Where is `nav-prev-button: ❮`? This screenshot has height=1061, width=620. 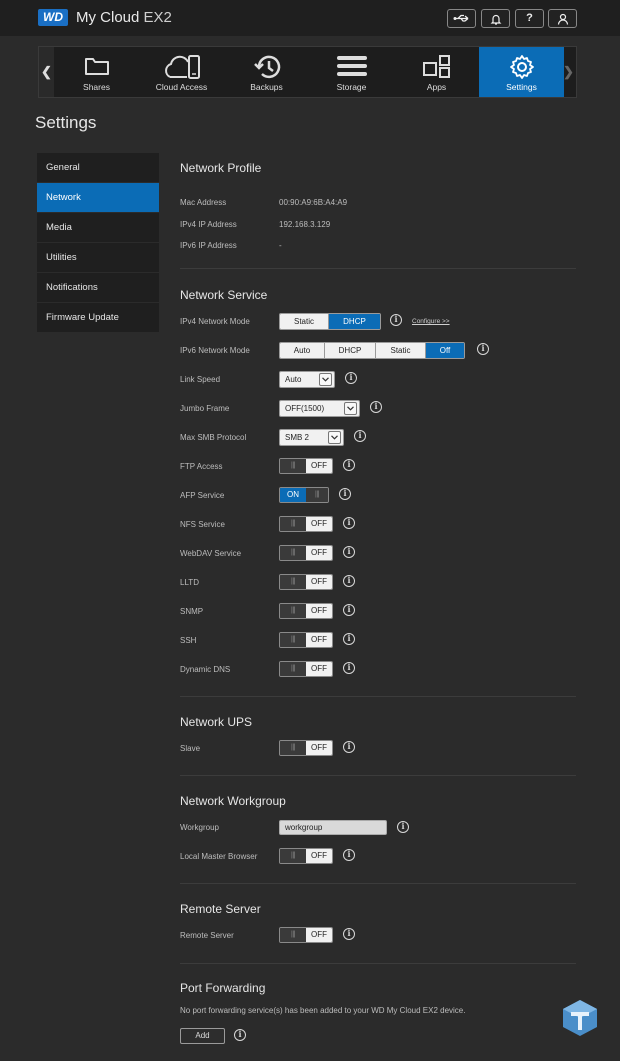
nav-prev-button: ❮ is located at coordinates (46, 72).